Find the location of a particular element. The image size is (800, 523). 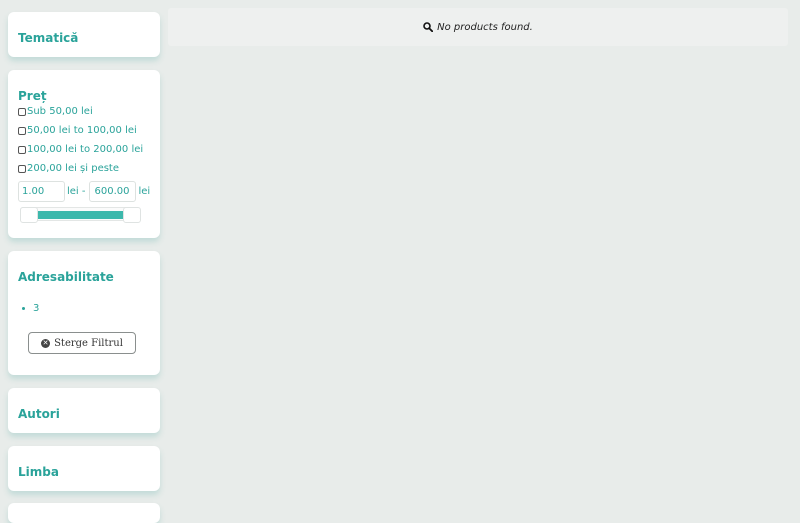

price-option-label: 200,00 lei și peste is located at coordinates (73, 168).